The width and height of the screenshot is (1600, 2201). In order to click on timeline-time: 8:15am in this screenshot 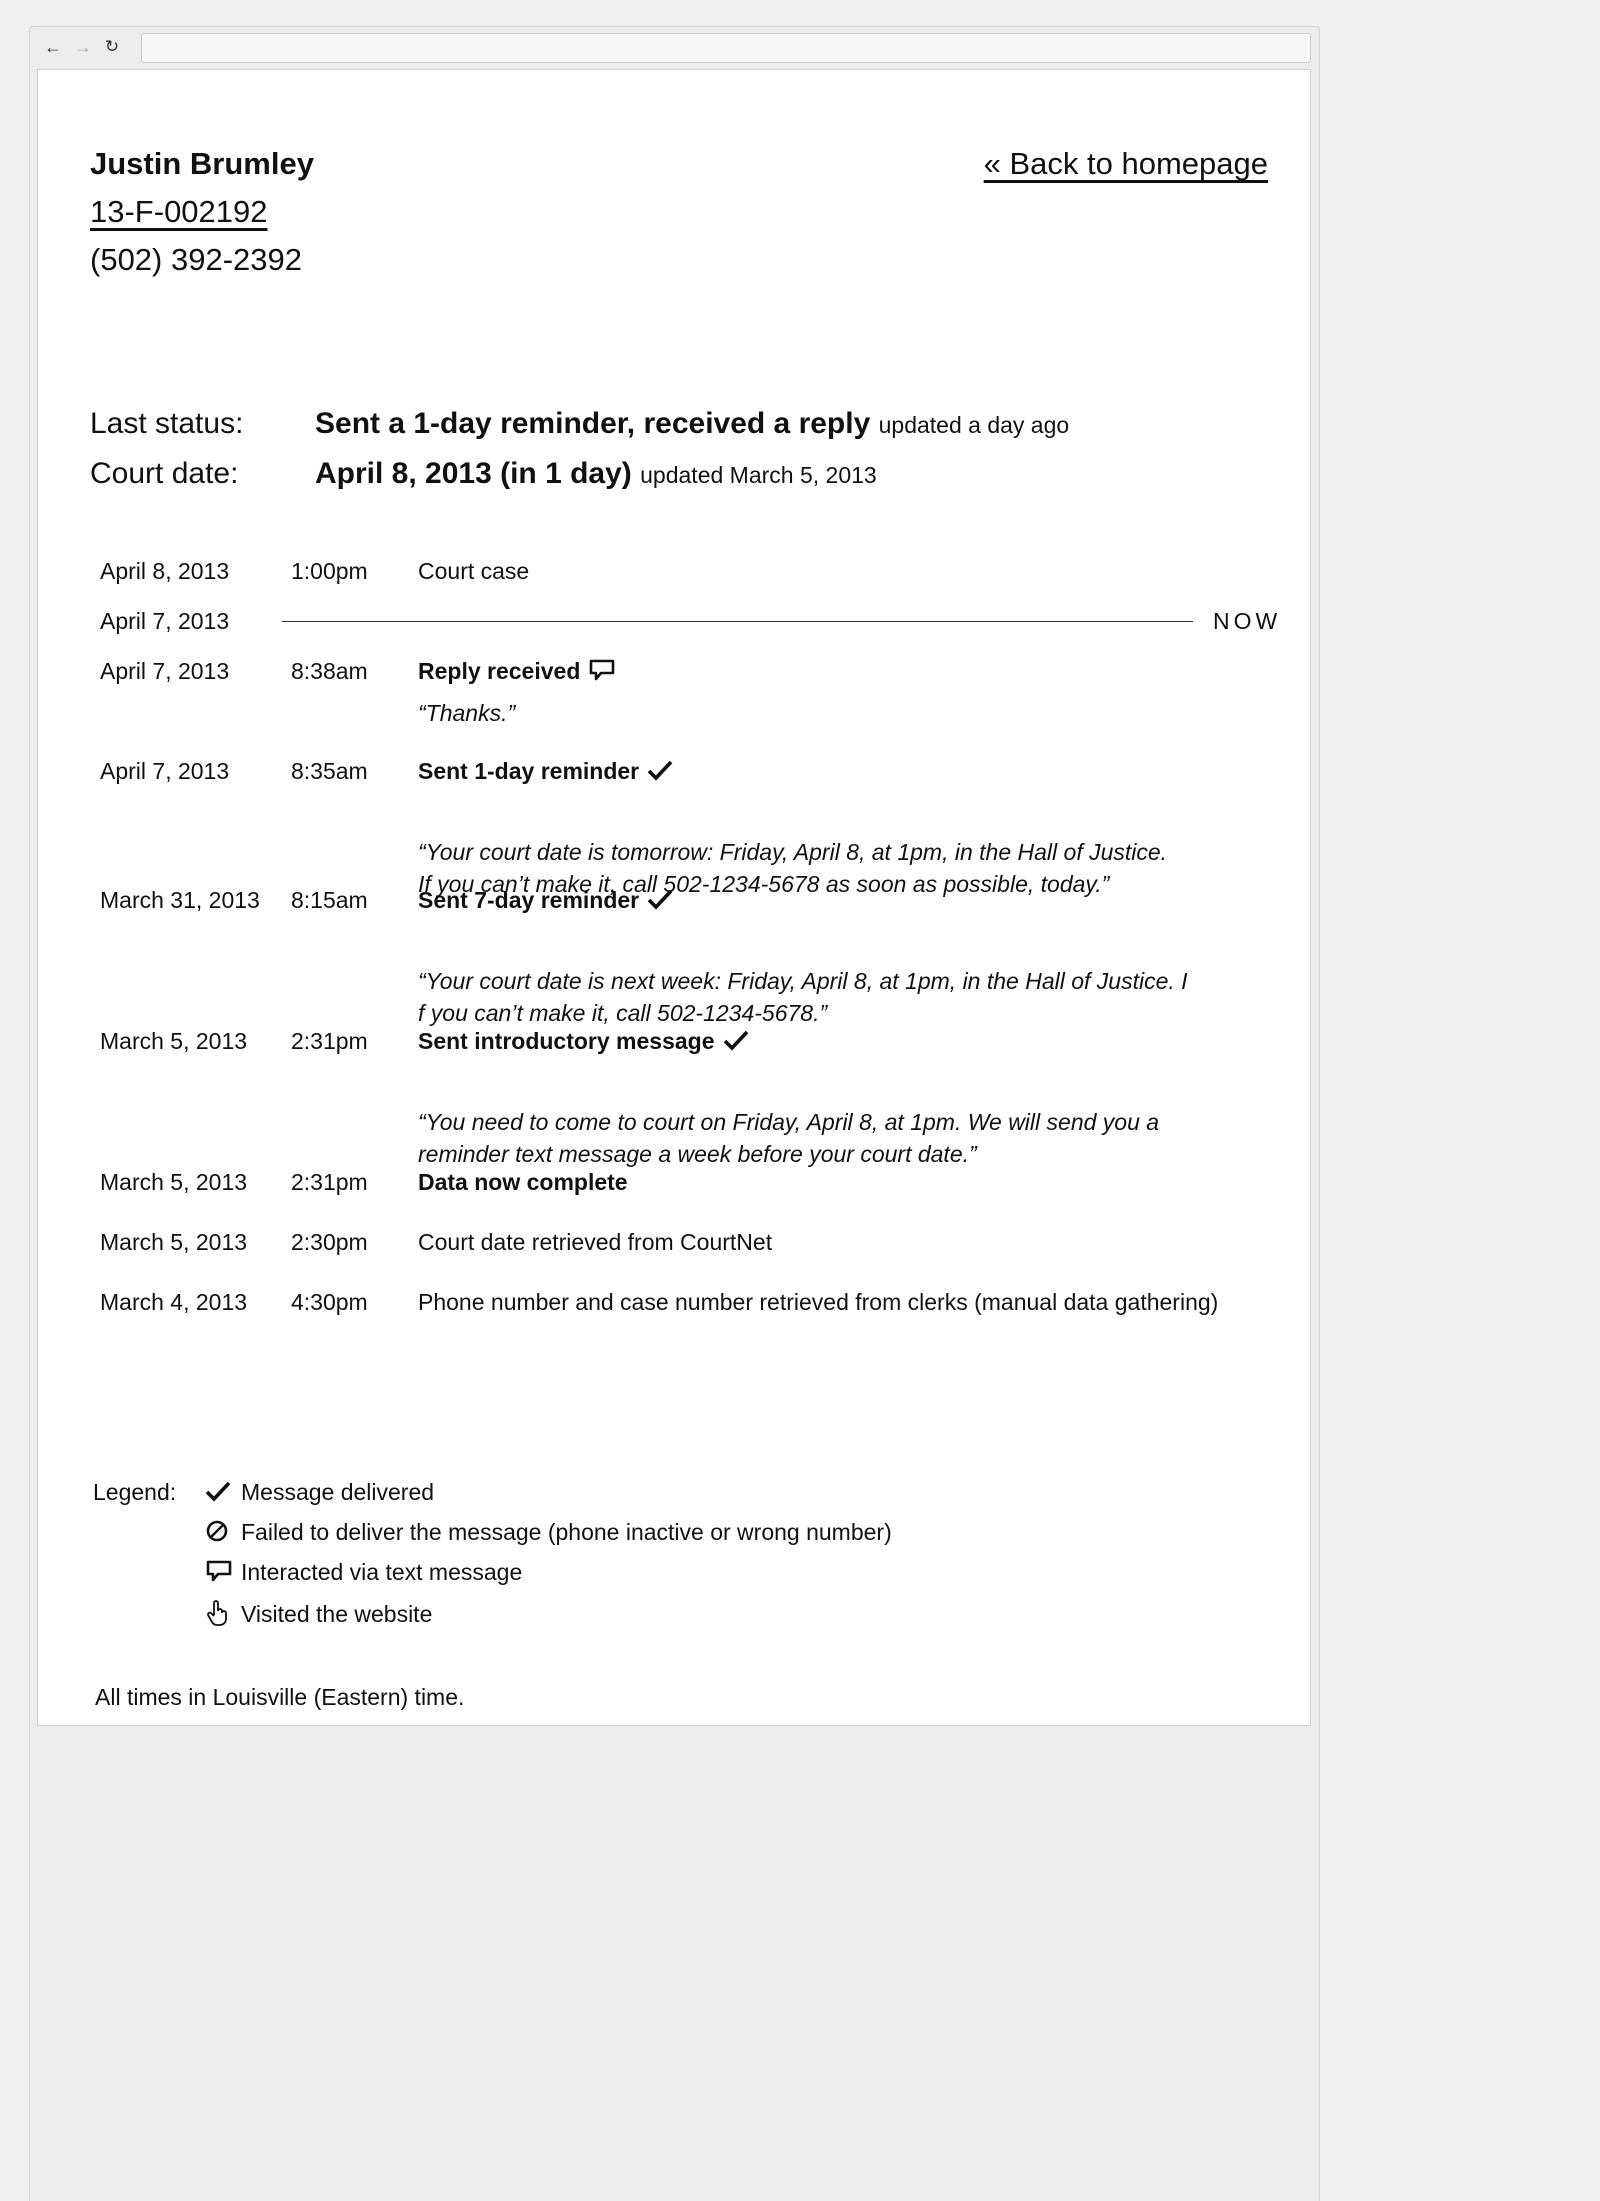, I will do `click(329, 900)`.